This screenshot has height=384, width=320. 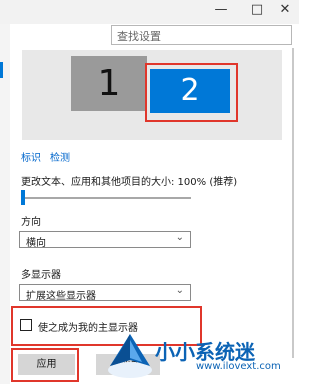 What do you see at coordinates (201, 35) in the screenshot?
I see `search-input: 查找设置` at bounding box center [201, 35].